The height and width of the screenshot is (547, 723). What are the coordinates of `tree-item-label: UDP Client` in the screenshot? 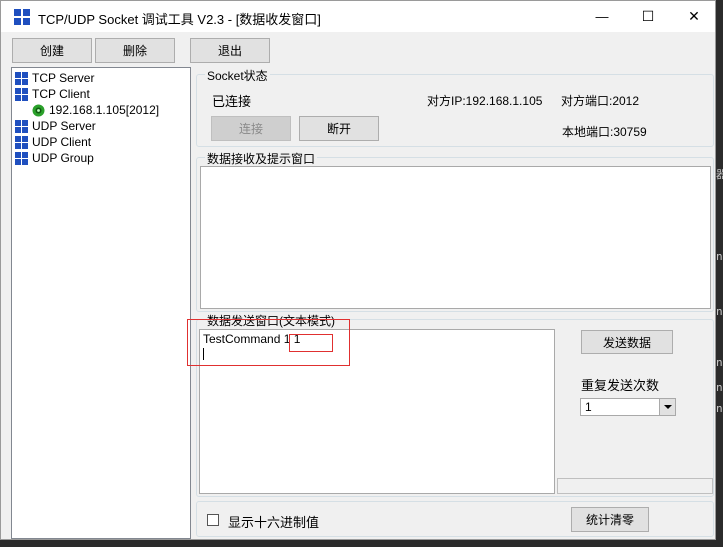 It's located at (62, 142).